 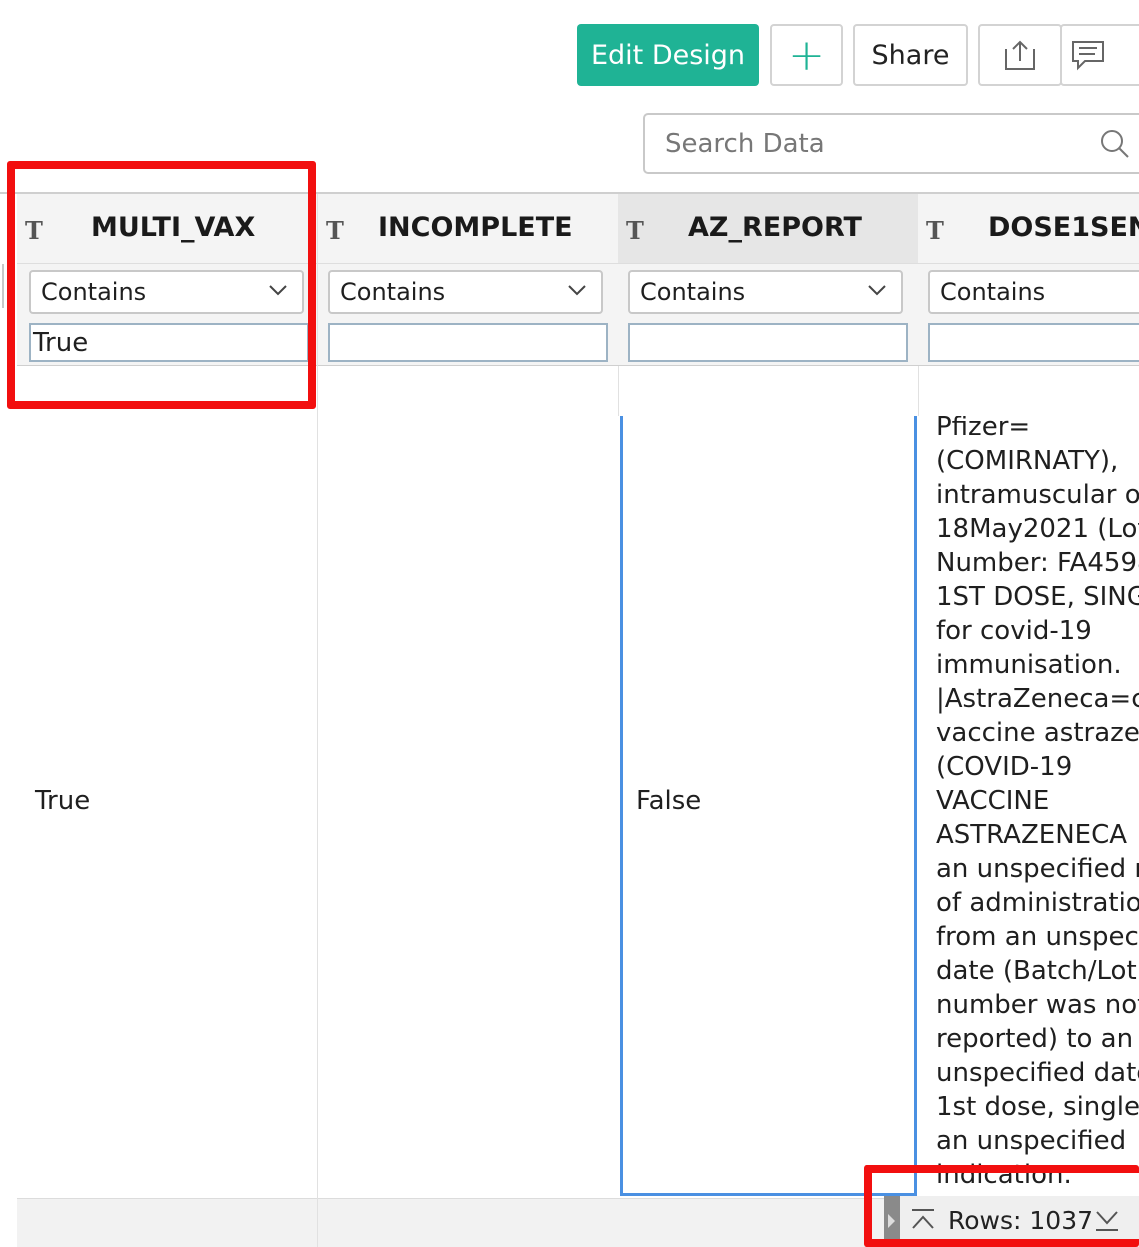 What do you see at coordinates (875, 144) in the screenshot?
I see `search-input` at bounding box center [875, 144].